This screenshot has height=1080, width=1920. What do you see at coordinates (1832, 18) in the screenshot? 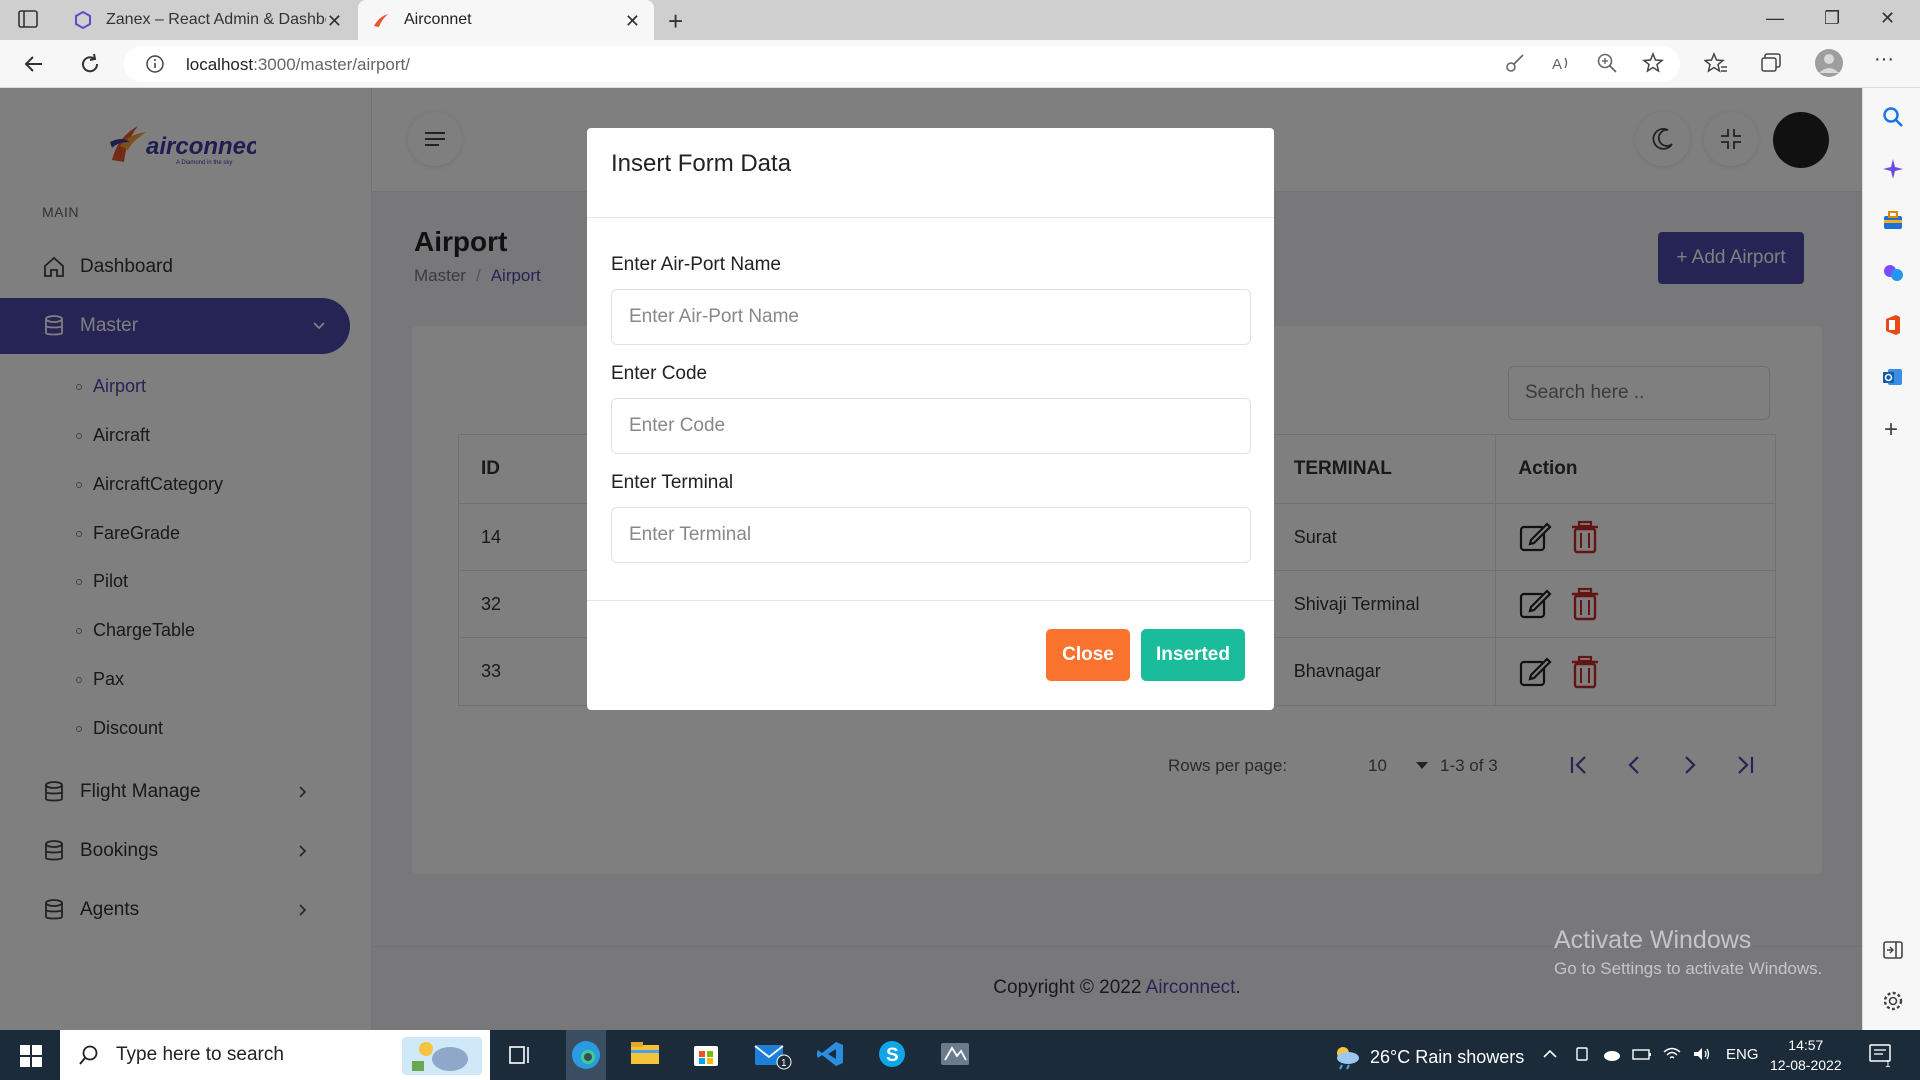
I see `restore-icon: ❐` at bounding box center [1832, 18].